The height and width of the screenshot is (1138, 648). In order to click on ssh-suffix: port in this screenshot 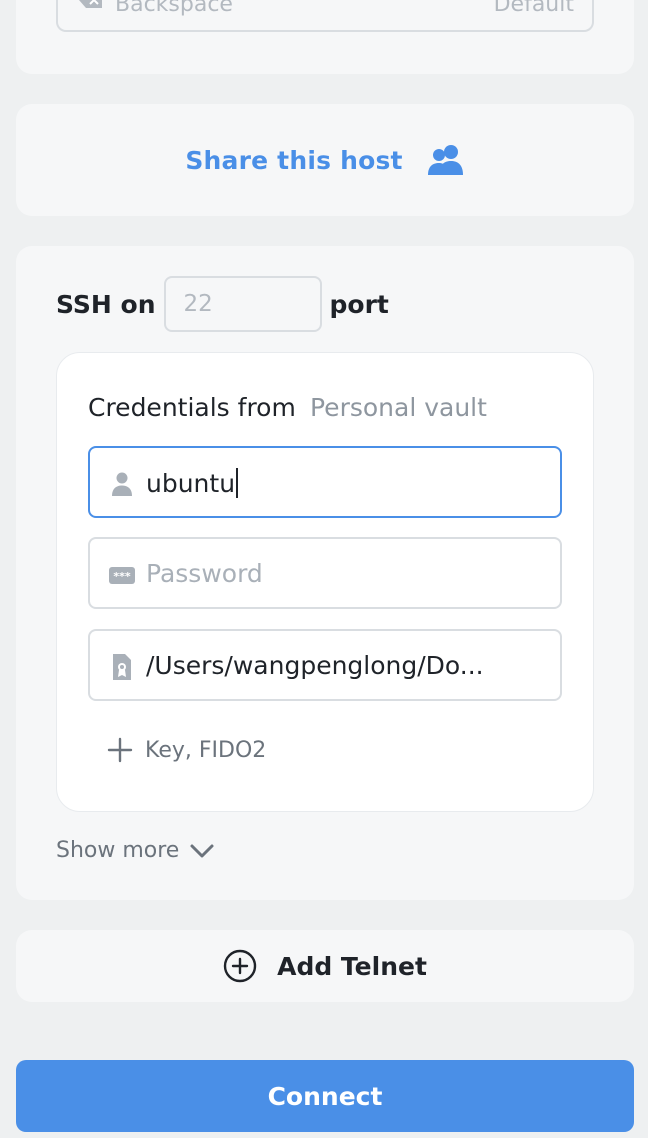, I will do `click(359, 304)`.